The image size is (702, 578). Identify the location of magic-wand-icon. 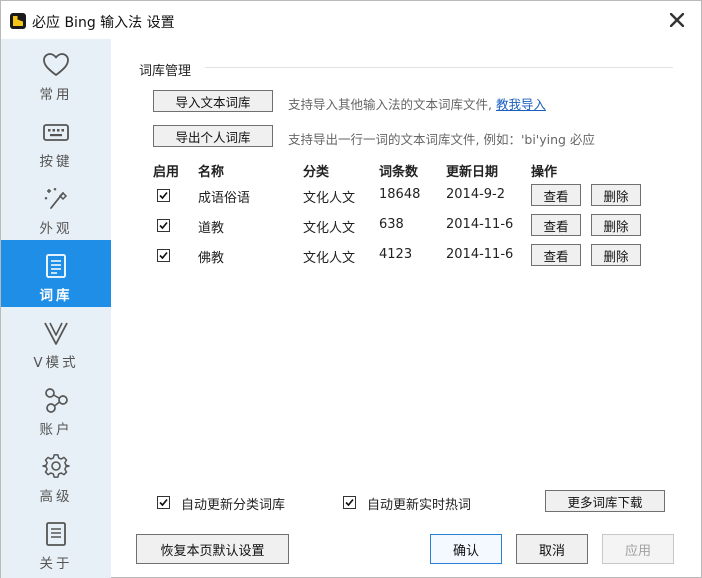
(56, 199).